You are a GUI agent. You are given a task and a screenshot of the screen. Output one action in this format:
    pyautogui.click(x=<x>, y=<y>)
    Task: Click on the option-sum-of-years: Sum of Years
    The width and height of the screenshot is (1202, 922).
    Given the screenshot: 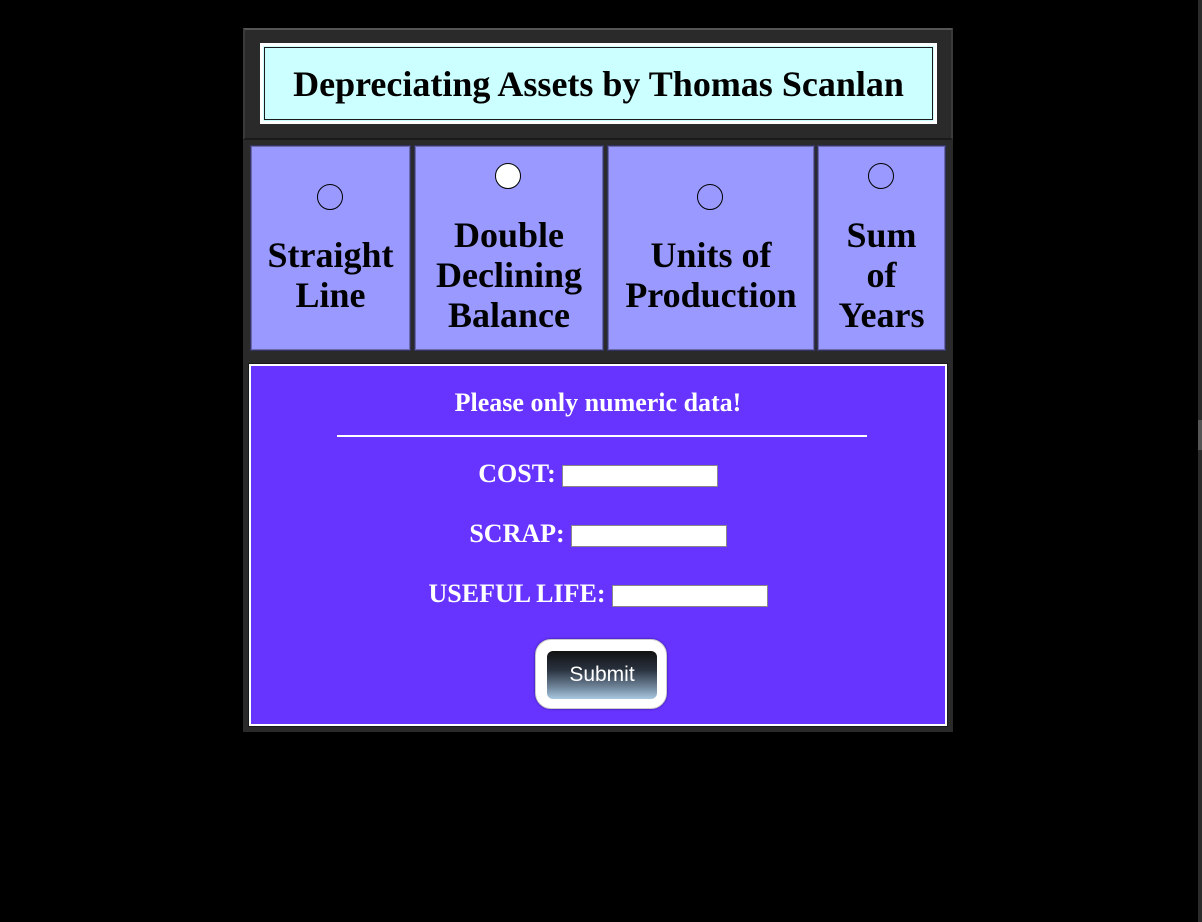 What is the action you would take?
    pyautogui.click(x=881, y=248)
    